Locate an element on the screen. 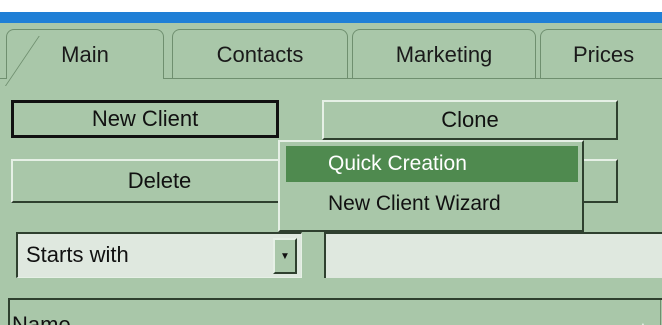 This screenshot has width=662, height=325. tab-prices-label: Prices is located at coordinates (604, 54).